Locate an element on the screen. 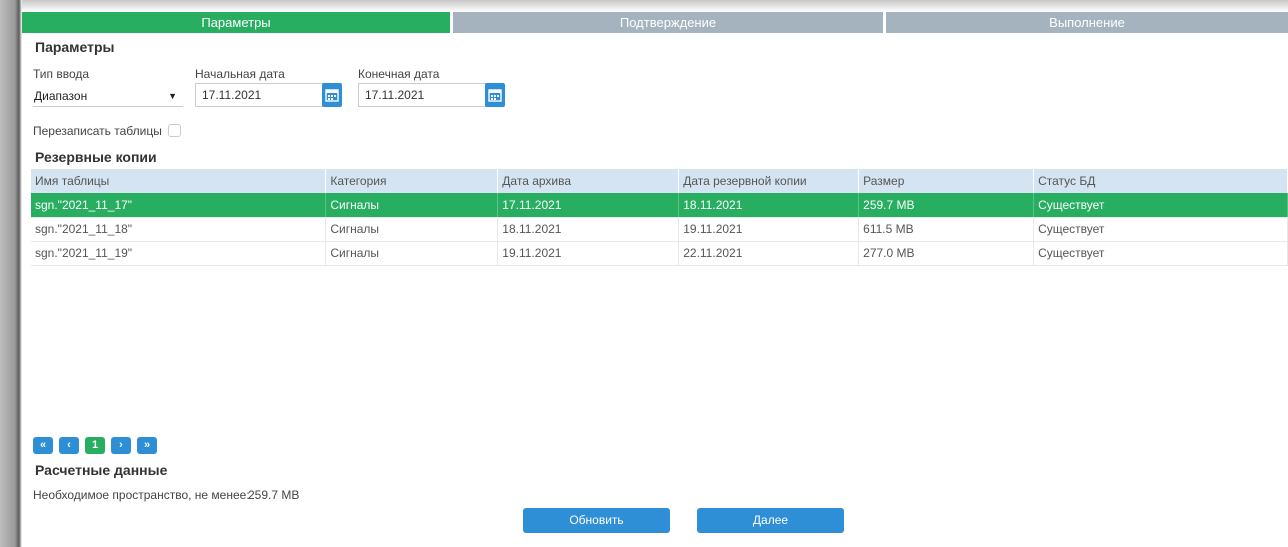 Image resolution: width=1288 pixels, height=547 pixels. start-date-label: Начальная дата is located at coordinates (240, 74).